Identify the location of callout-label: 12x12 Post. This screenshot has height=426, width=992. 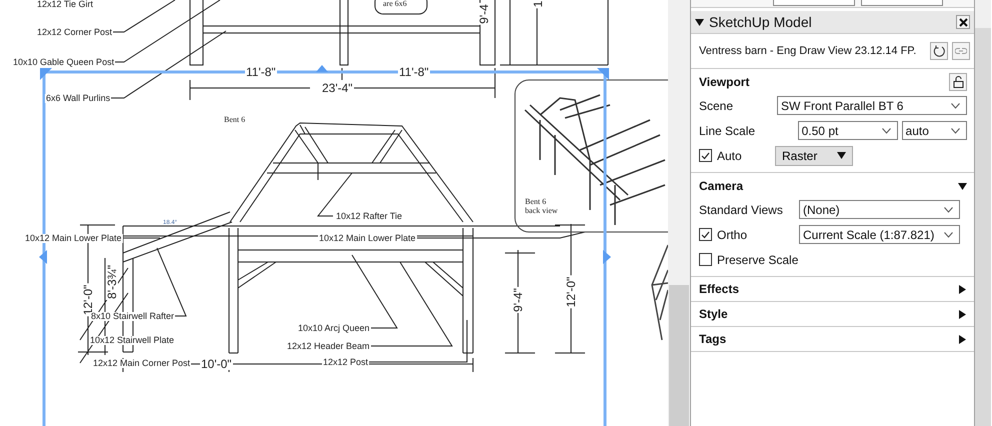
(346, 362).